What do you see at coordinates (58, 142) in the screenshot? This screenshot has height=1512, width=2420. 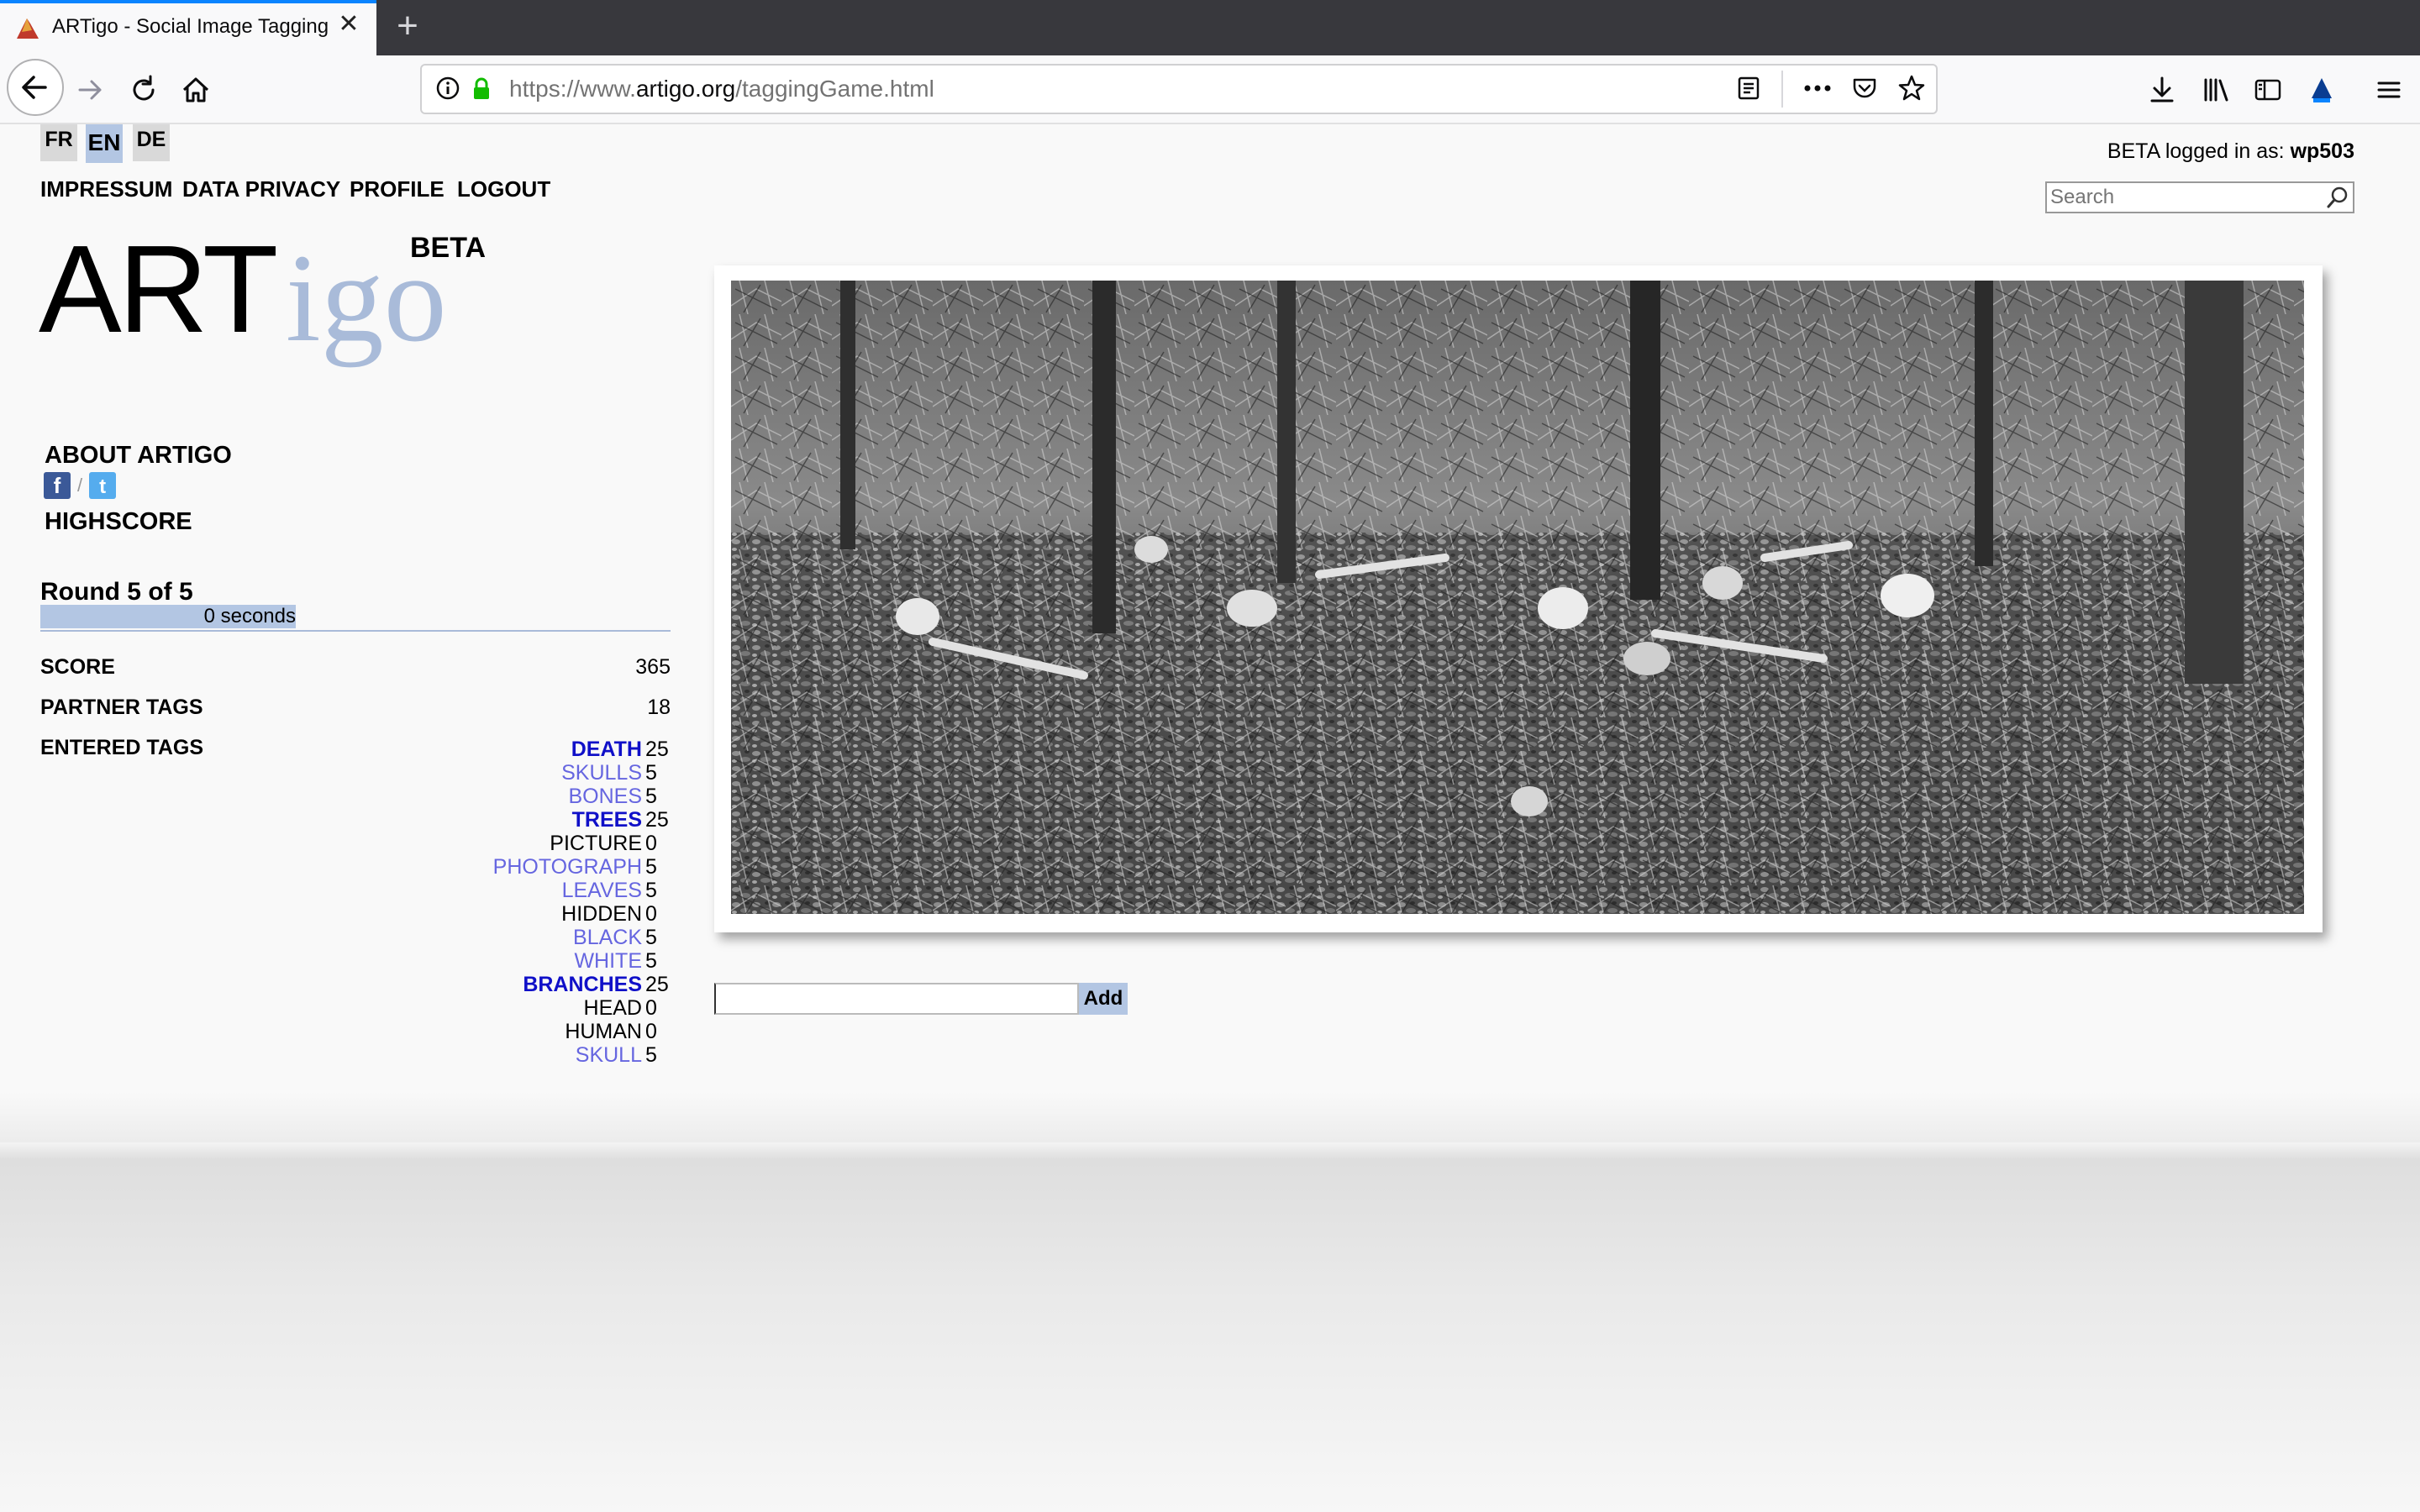 I see `lang-fr-button: FR` at bounding box center [58, 142].